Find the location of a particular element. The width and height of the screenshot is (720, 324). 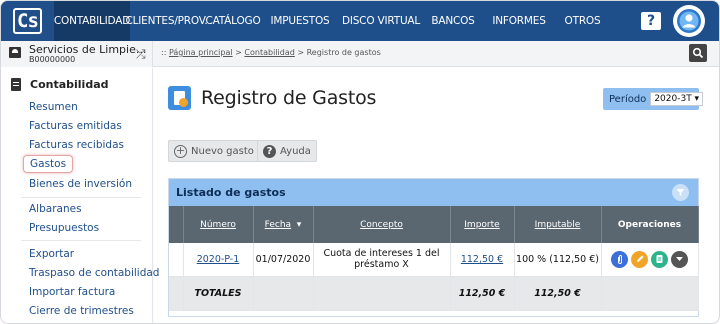

sidebar-item-bienes-inversion: Bienes de inversión is located at coordinates (80, 184).